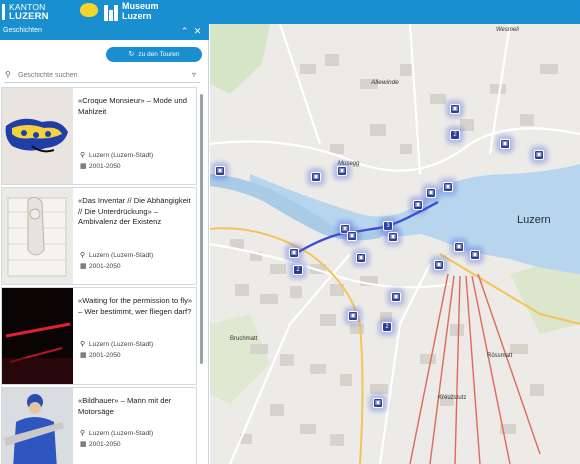 The height and width of the screenshot is (464, 580). What do you see at coordinates (137, 15) in the screenshot?
I see `museum-logo-line2: Luzern` at bounding box center [137, 15].